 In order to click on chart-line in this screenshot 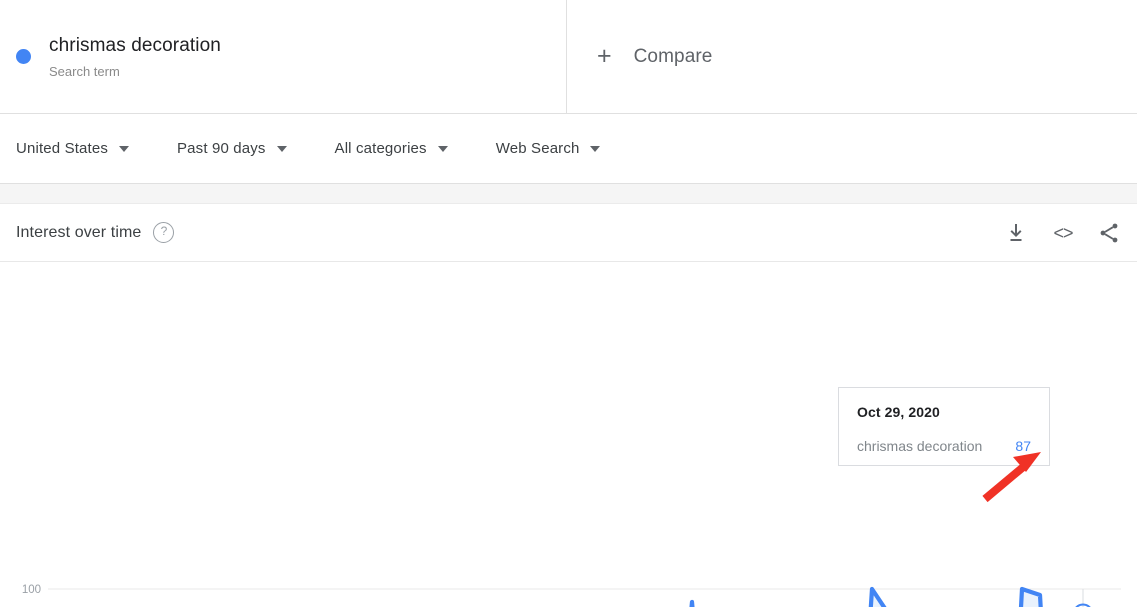, I will do `click(574, 598)`.